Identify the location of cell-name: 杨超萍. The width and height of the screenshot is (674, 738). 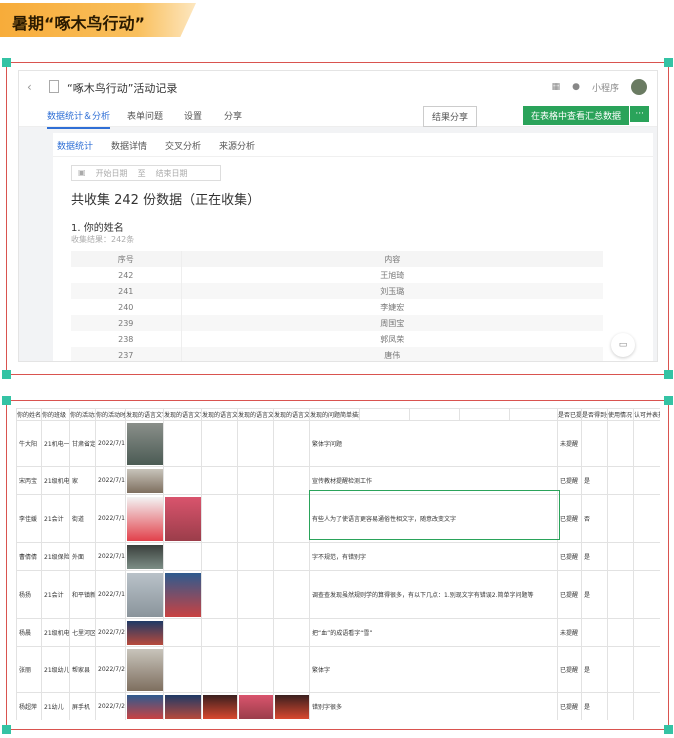
(29, 706).